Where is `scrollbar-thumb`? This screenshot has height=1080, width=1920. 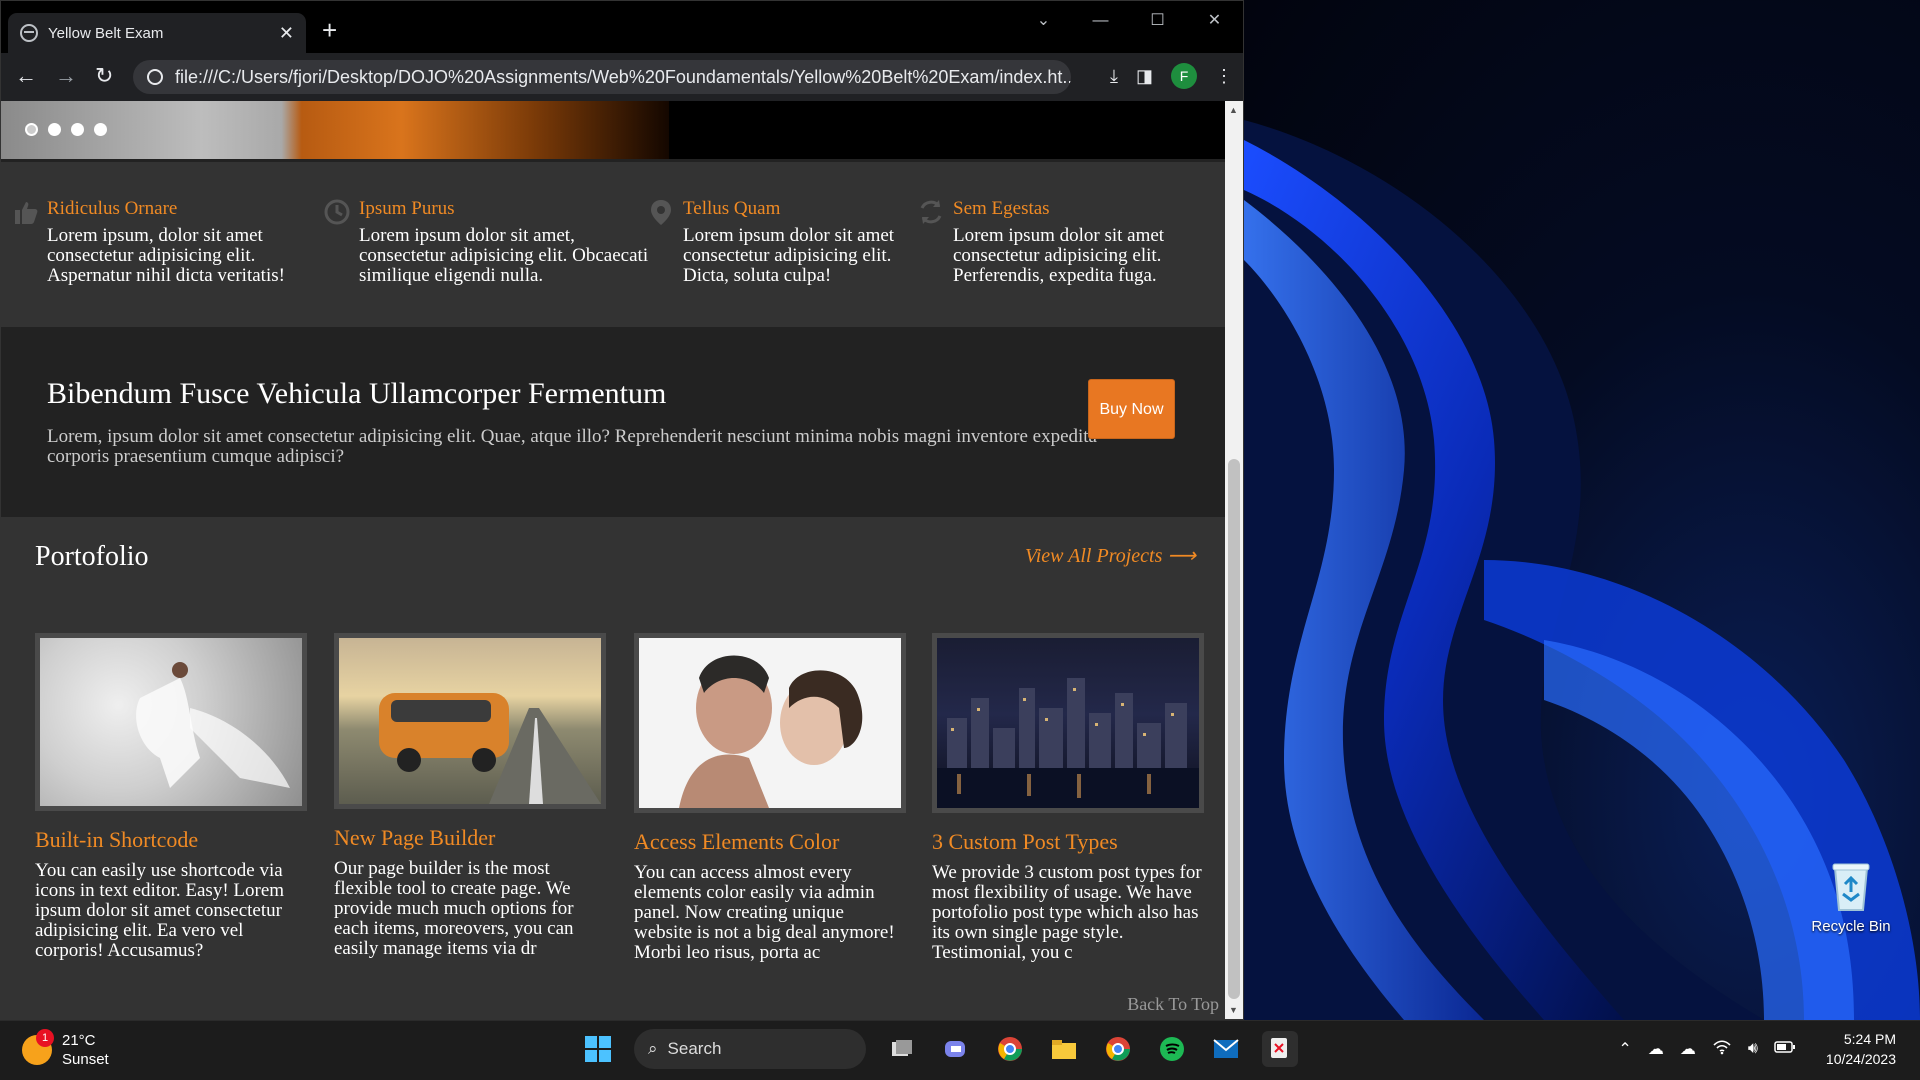 scrollbar-thumb is located at coordinates (1234, 729).